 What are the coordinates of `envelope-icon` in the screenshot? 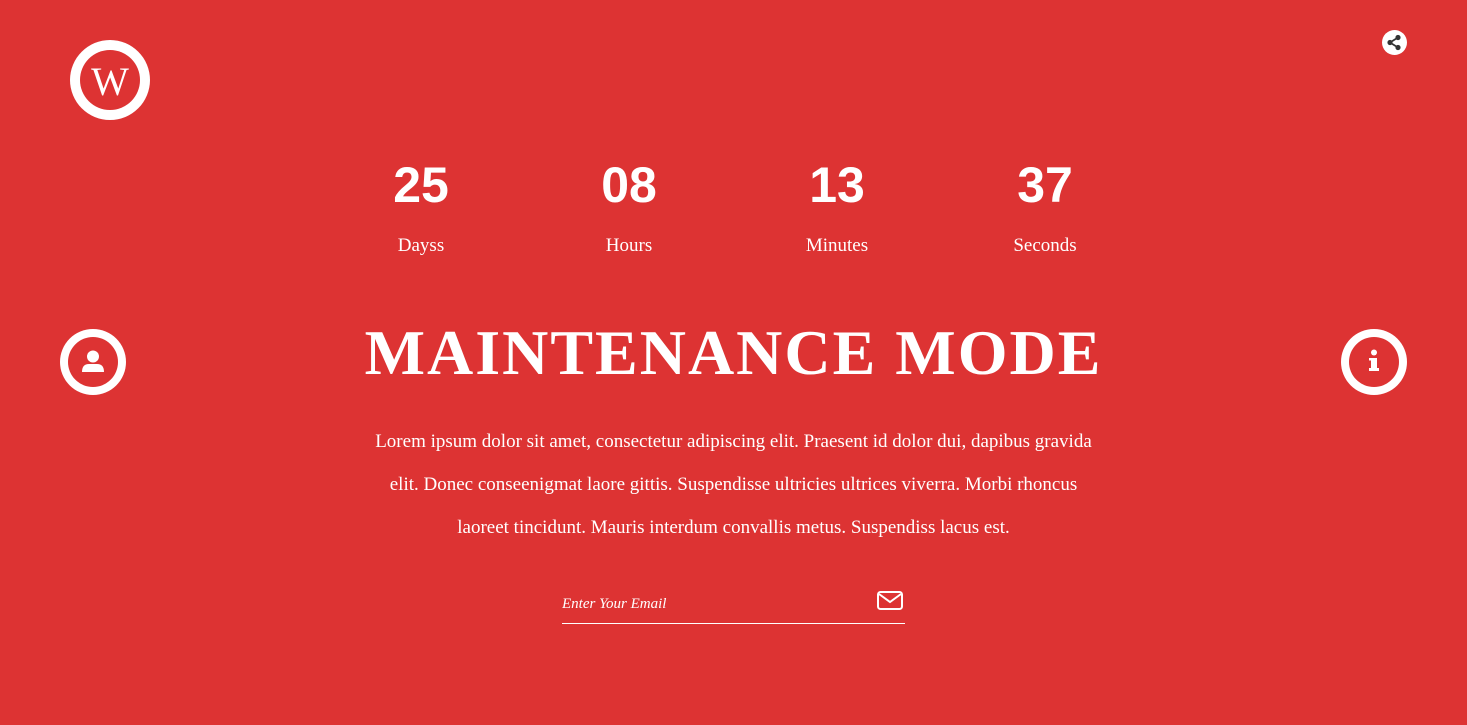 It's located at (890, 601).